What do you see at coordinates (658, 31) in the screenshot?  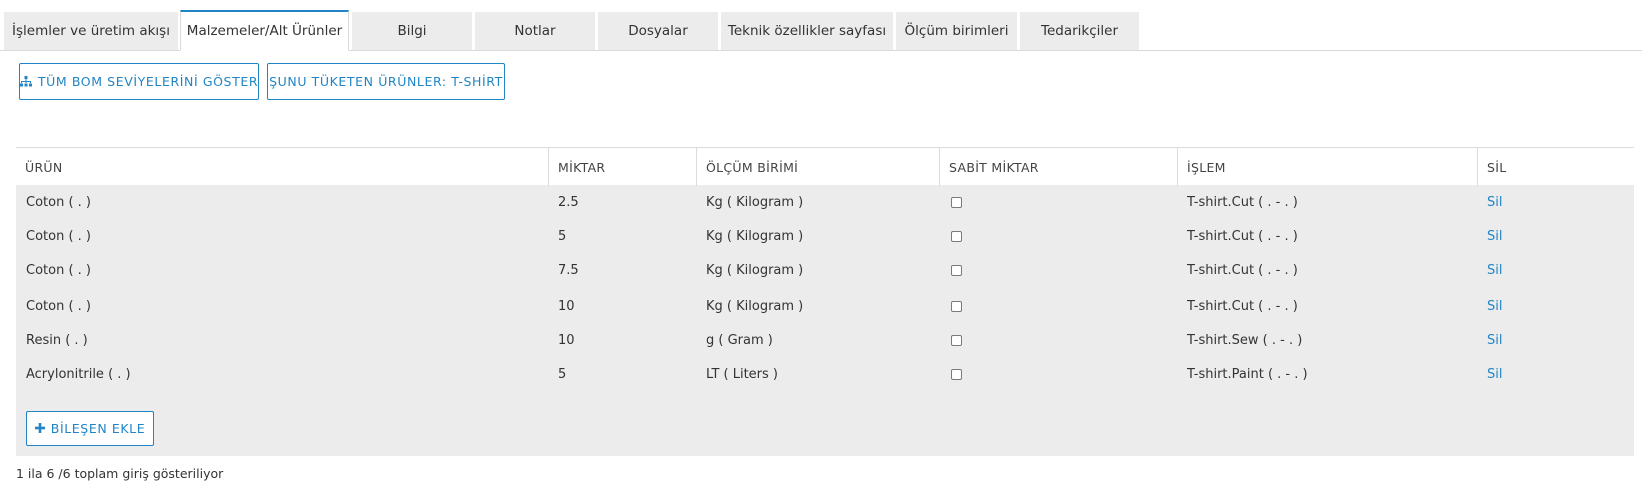 I see `tab-files: Dosyalar` at bounding box center [658, 31].